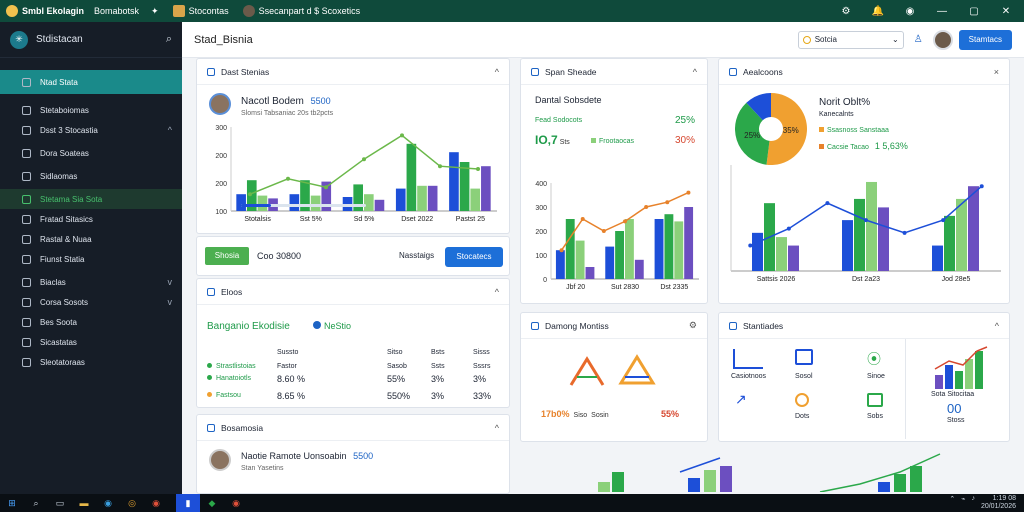 This screenshot has height=512, width=1024. What do you see at coordinates (985, 39) in the screenshot?
I see `primary-button: Stamtacs` at bounding box center [985, 39].